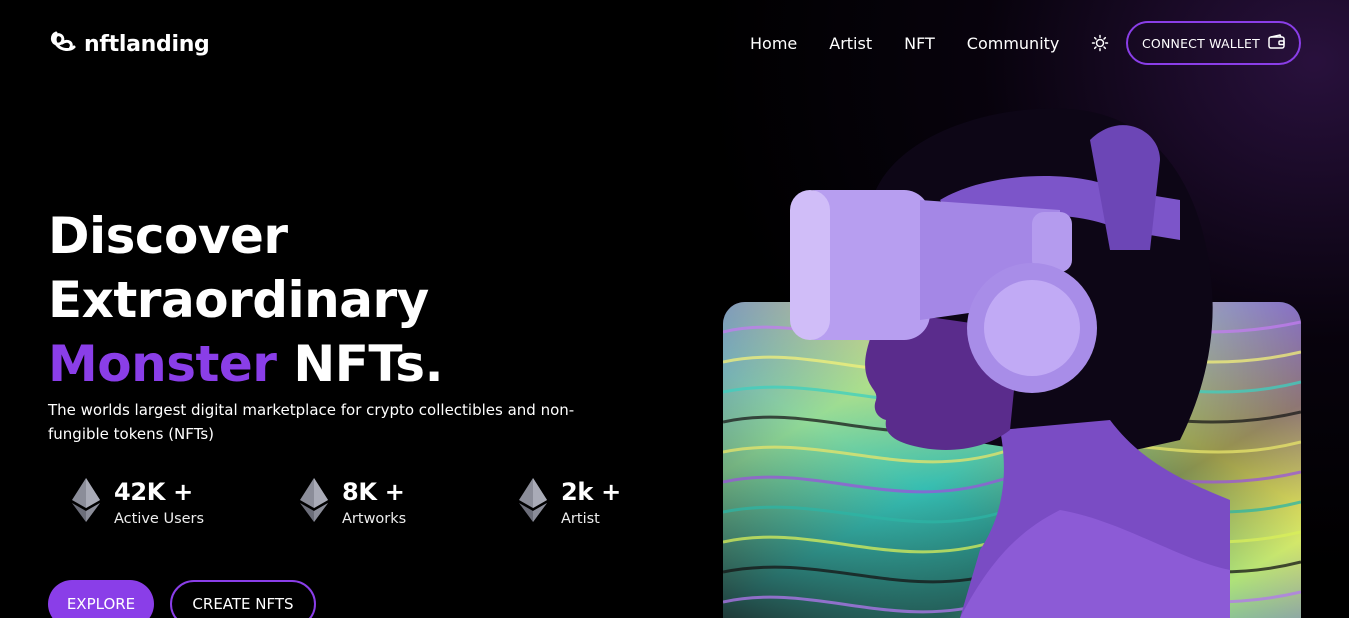 The image size is (1349, 618). What do you see at coordinates (243, 599) in the screenshot?
I see `create-nfts-button: CREATE NFTS` at bounding box center [243, 599].